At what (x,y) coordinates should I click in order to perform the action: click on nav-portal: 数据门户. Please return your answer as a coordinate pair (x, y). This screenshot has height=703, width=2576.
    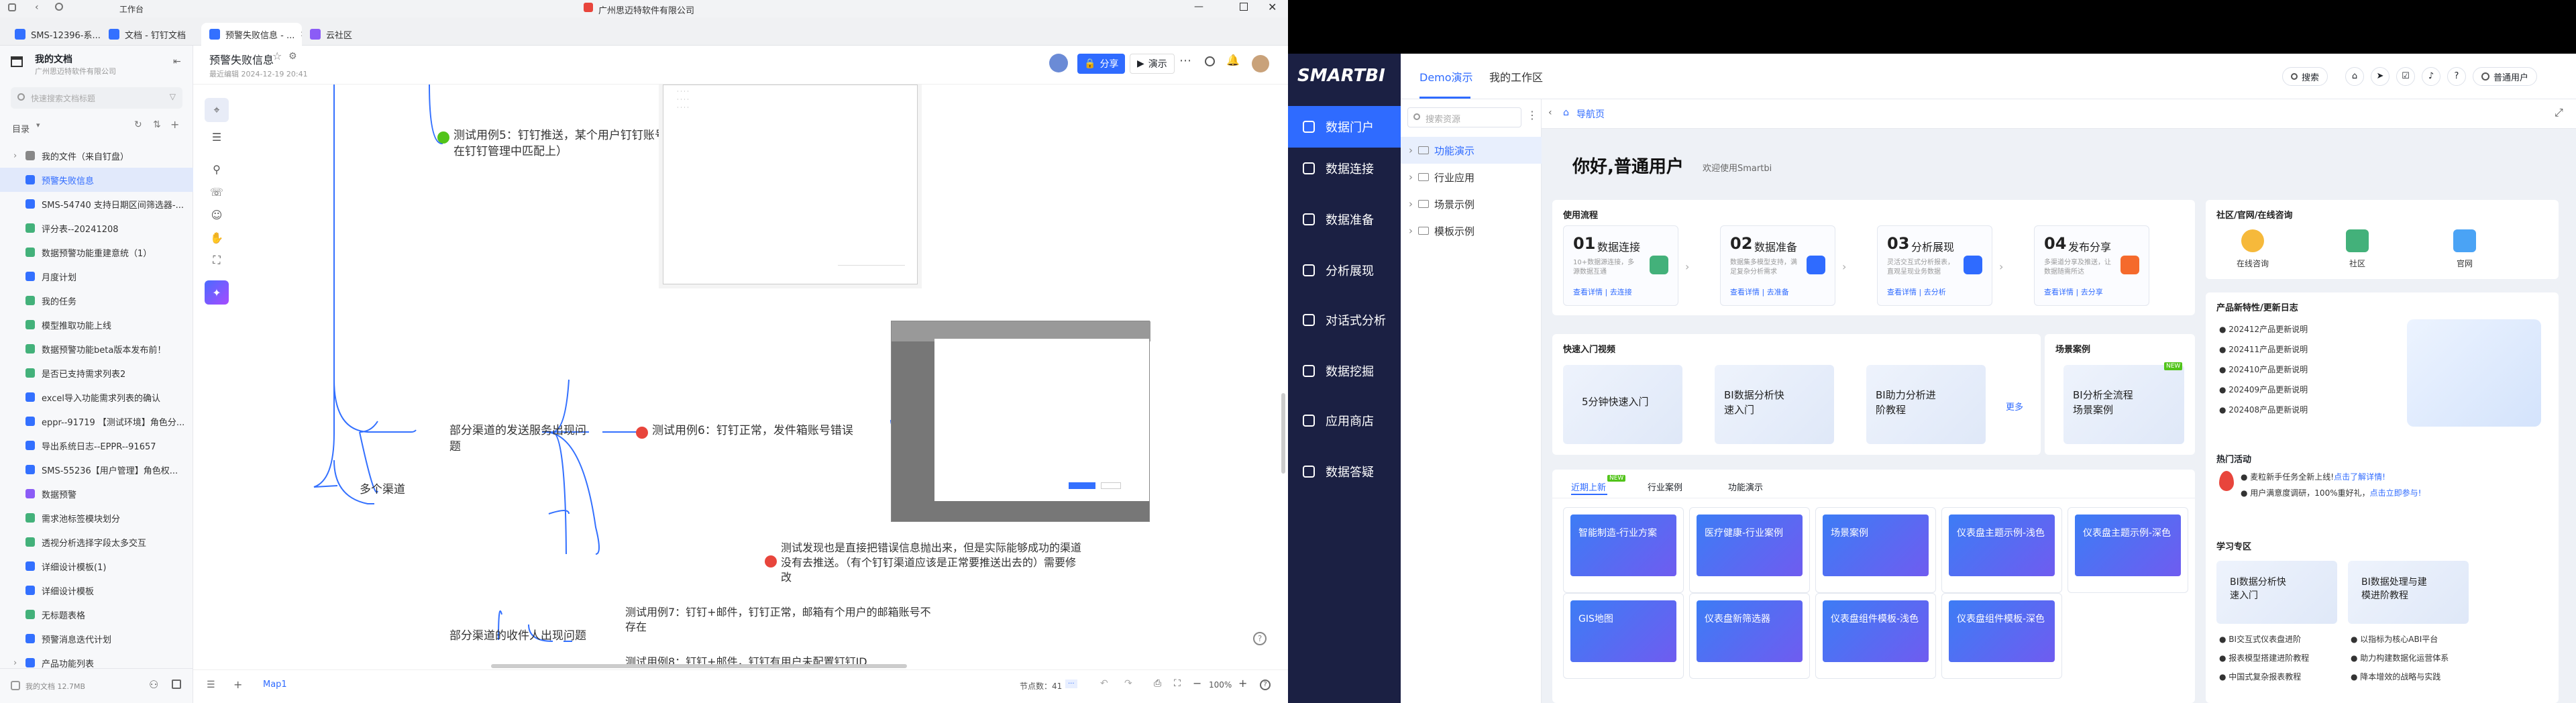
    Looking at the image, I should click on (1344, 127).